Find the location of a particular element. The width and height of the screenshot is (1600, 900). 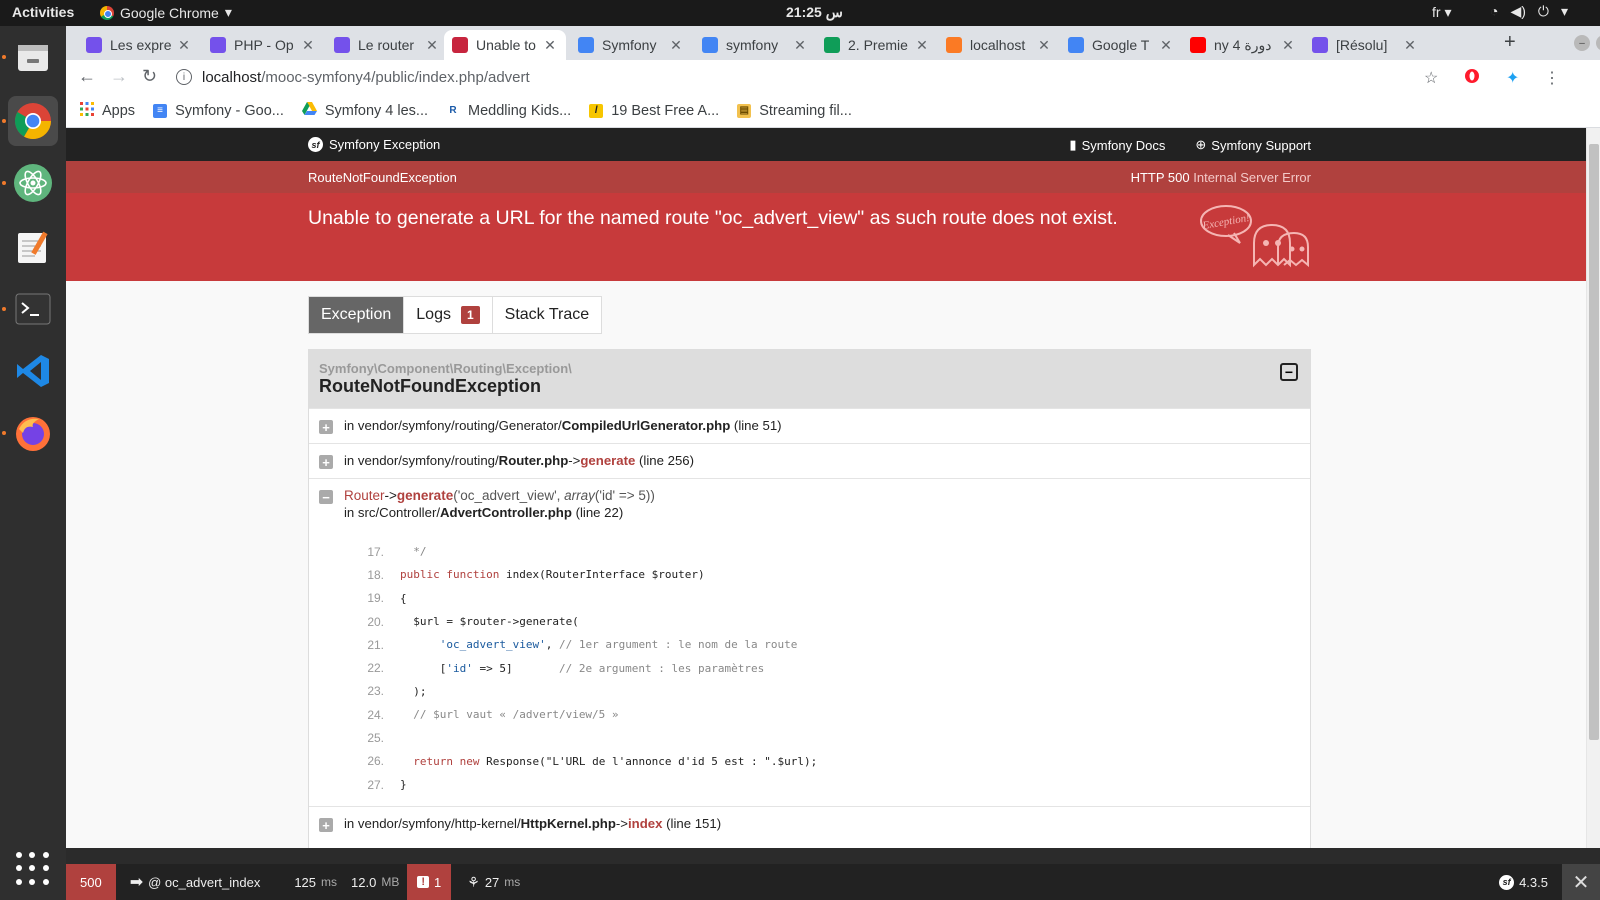

collapse-all-icon: − is located at coordinates (1289, 372).